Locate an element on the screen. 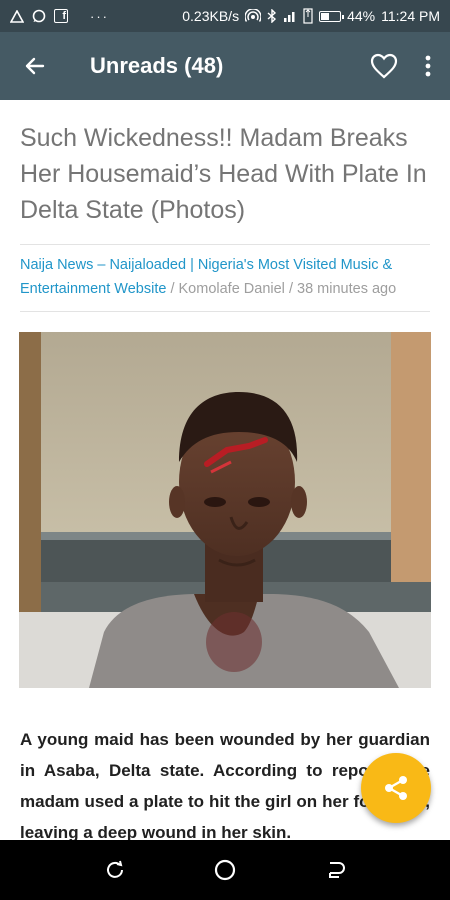 The image size is (450, 900). time-ago: 38 minutes ago is located at coordinates (347, 289).